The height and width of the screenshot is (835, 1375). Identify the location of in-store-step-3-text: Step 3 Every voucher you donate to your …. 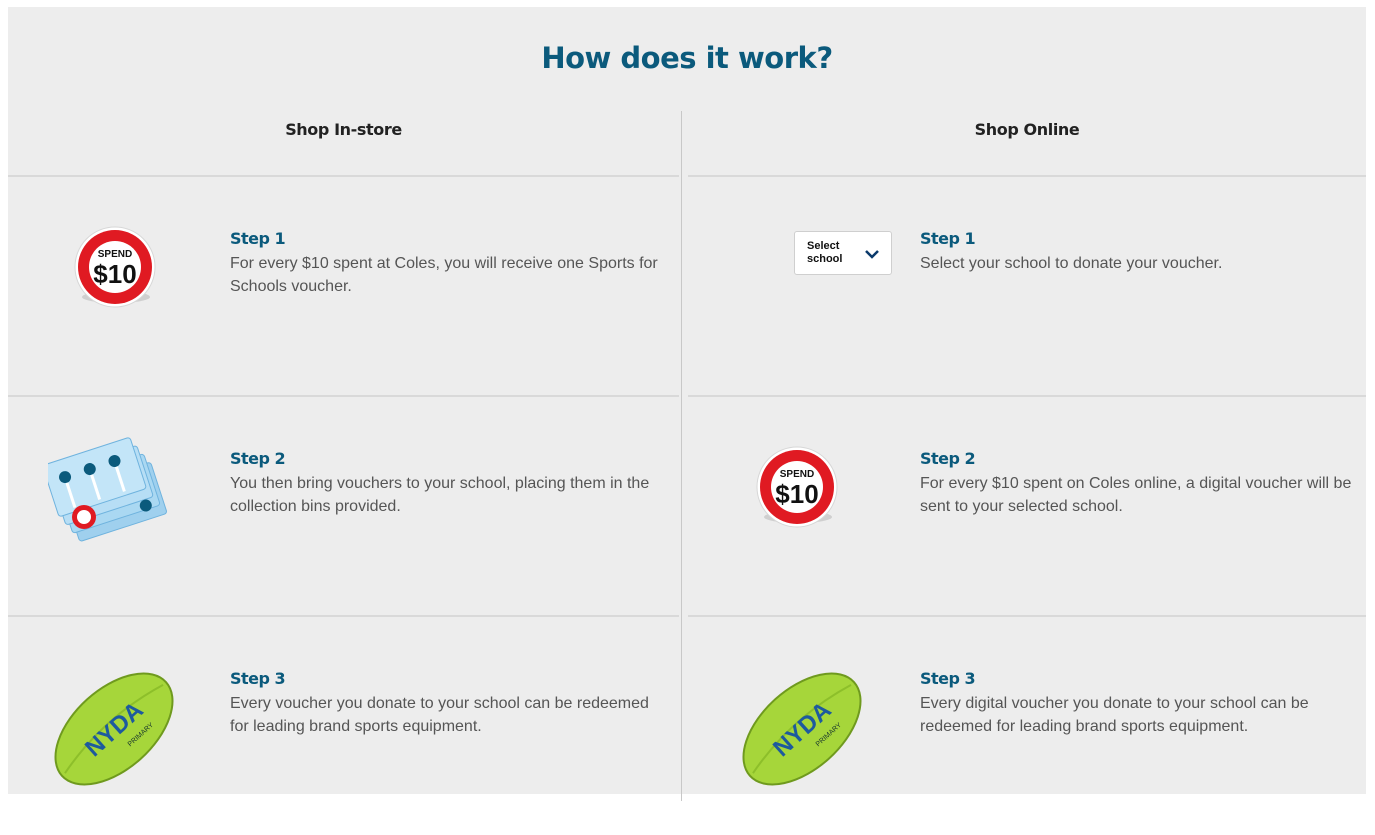
(445, 703).